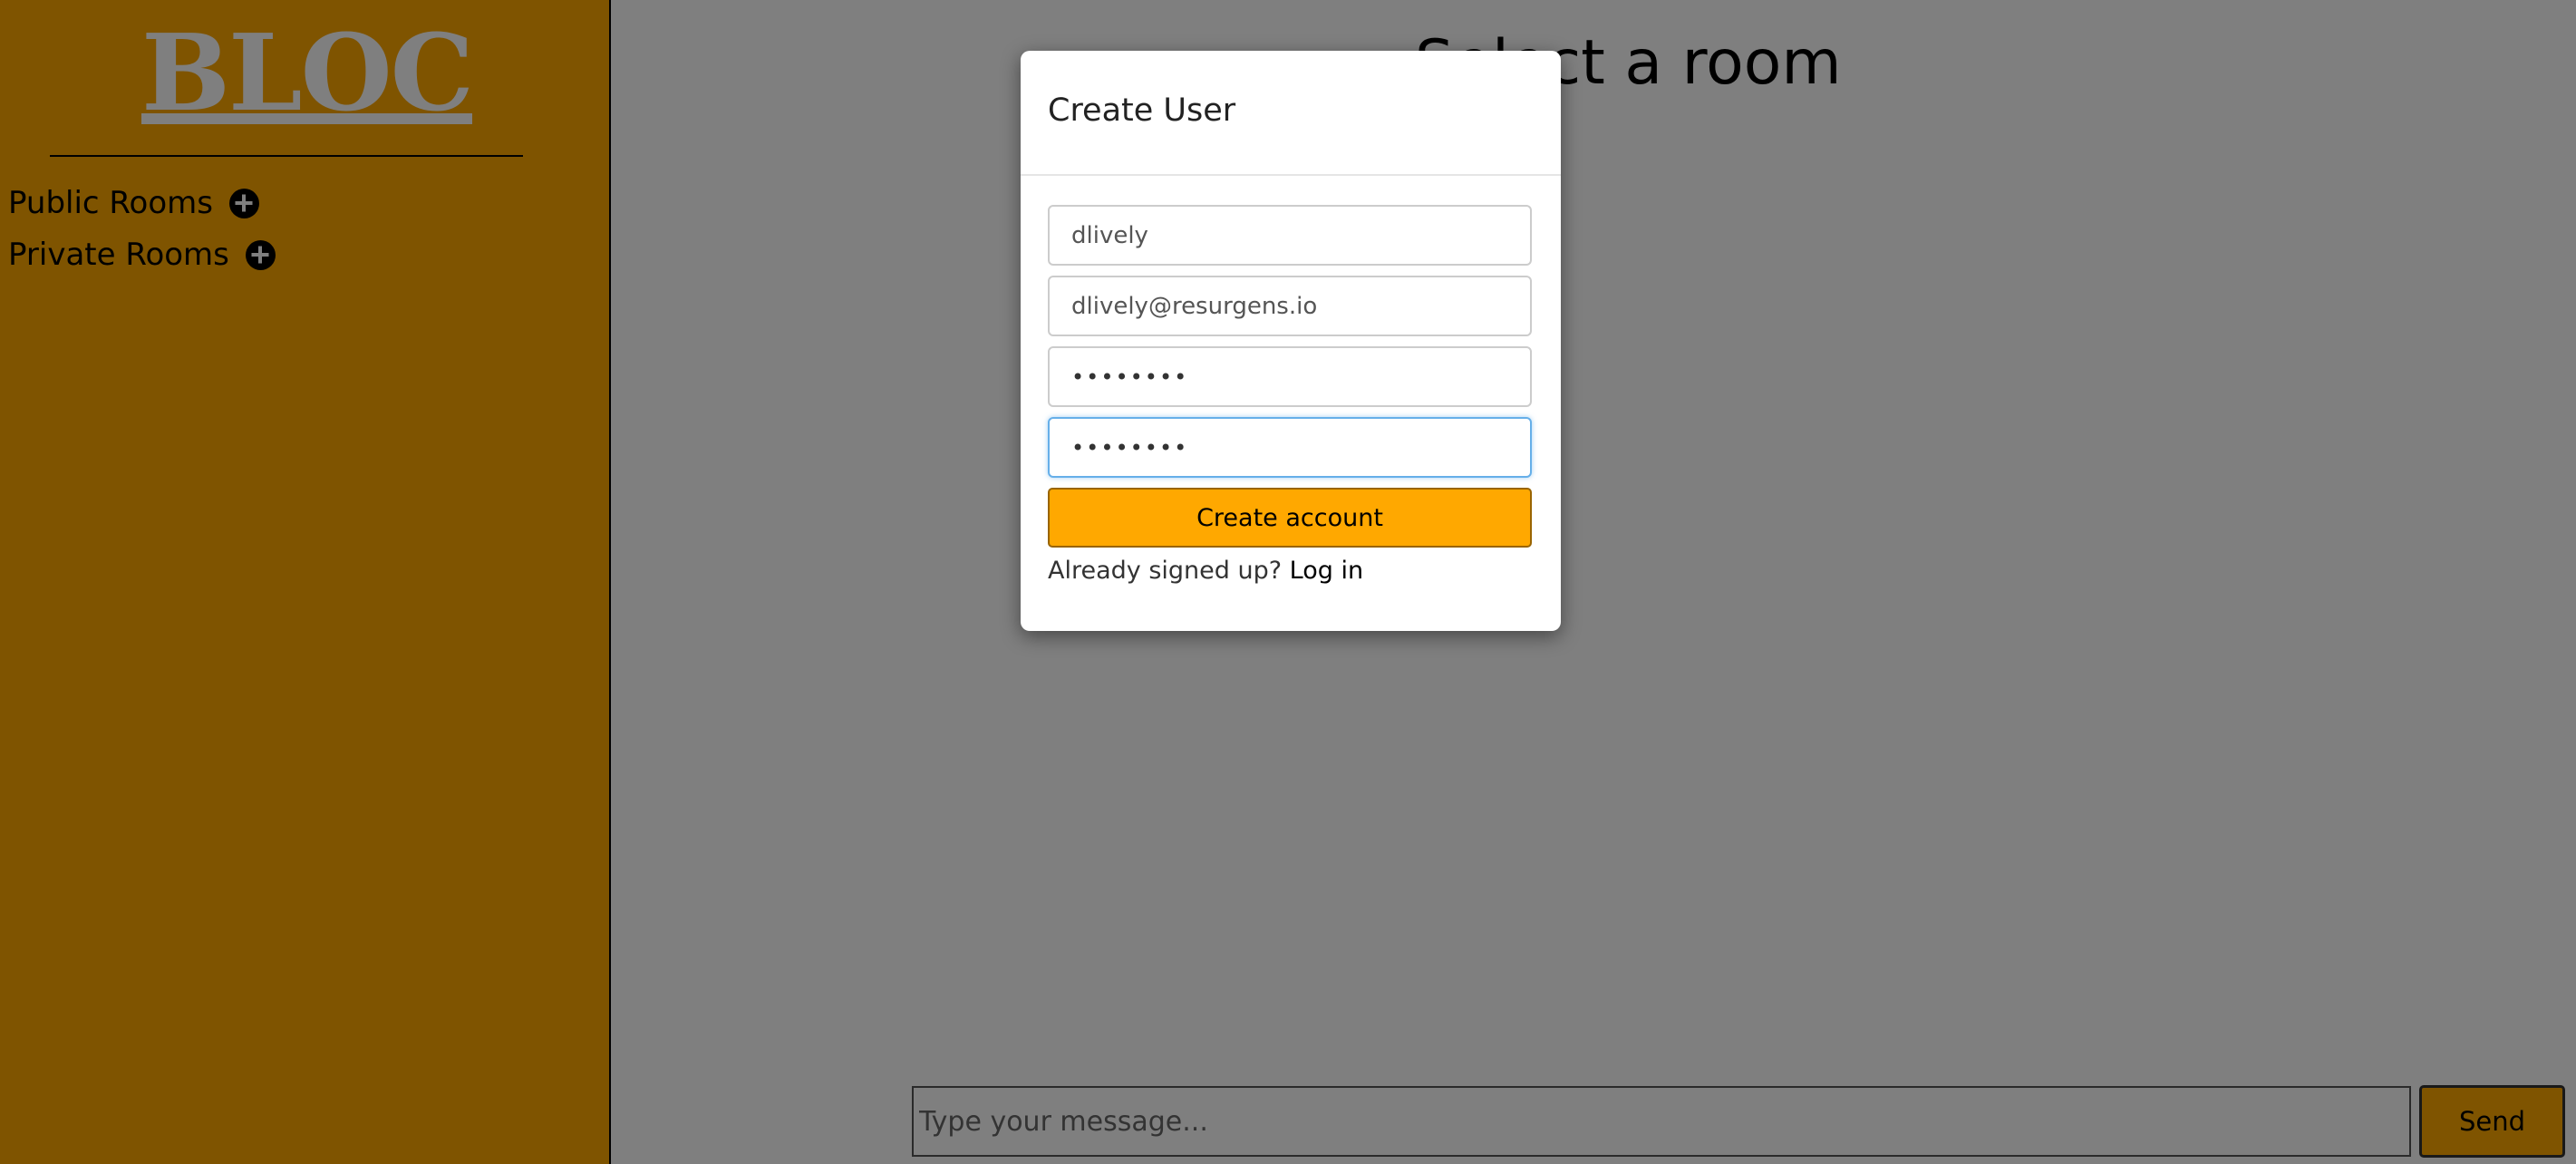 This screenshot has width=2576, height=1164. What do you see at coordinates (1142, 110) in the screenshot?
I see `modal-title: Create User` at bounding box center [1142, 110].